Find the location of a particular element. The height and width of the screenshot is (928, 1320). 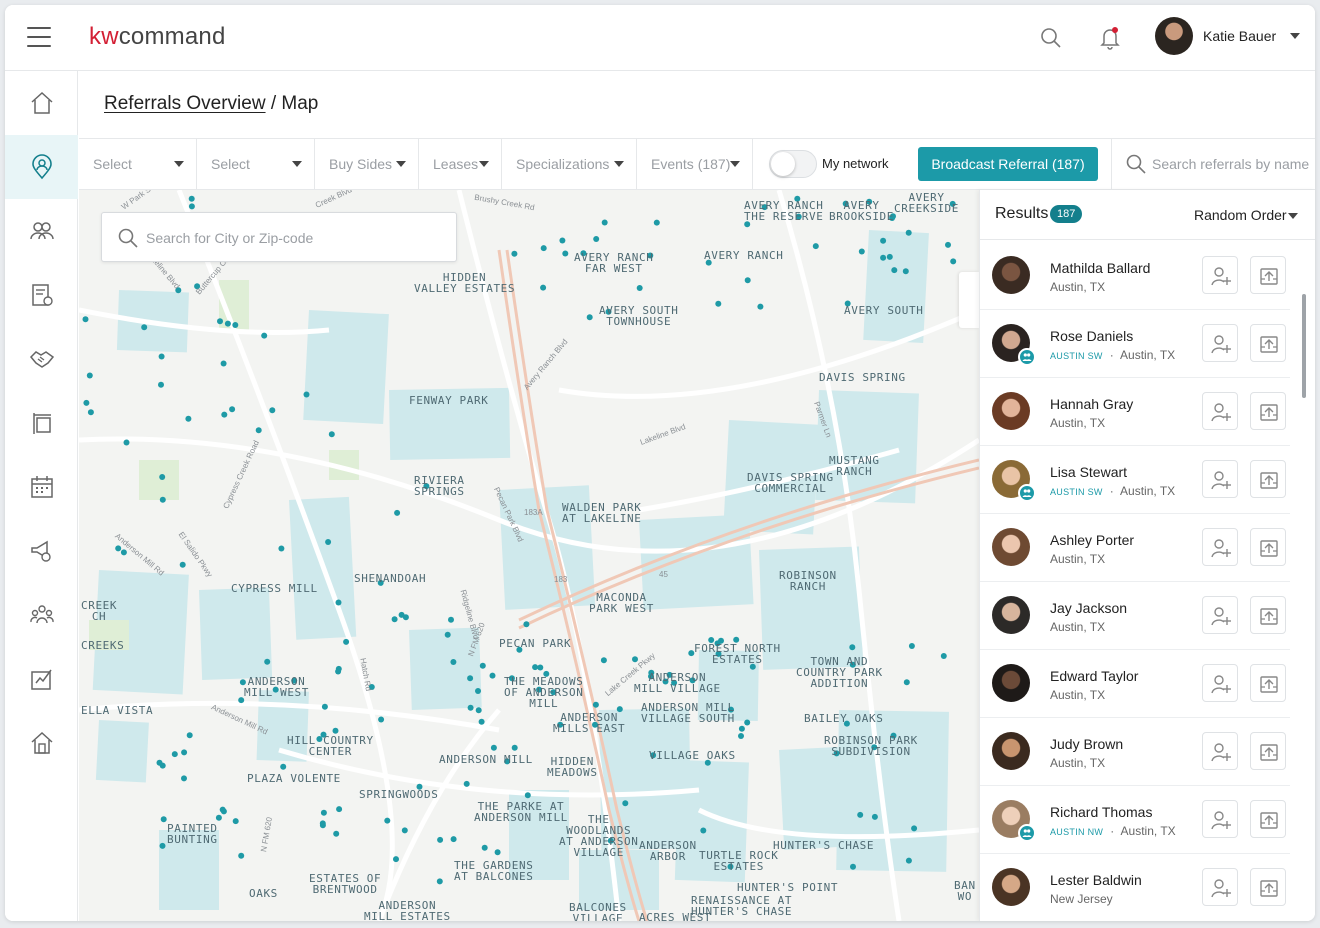

nav-calendar is located at coordinates (41, 487).